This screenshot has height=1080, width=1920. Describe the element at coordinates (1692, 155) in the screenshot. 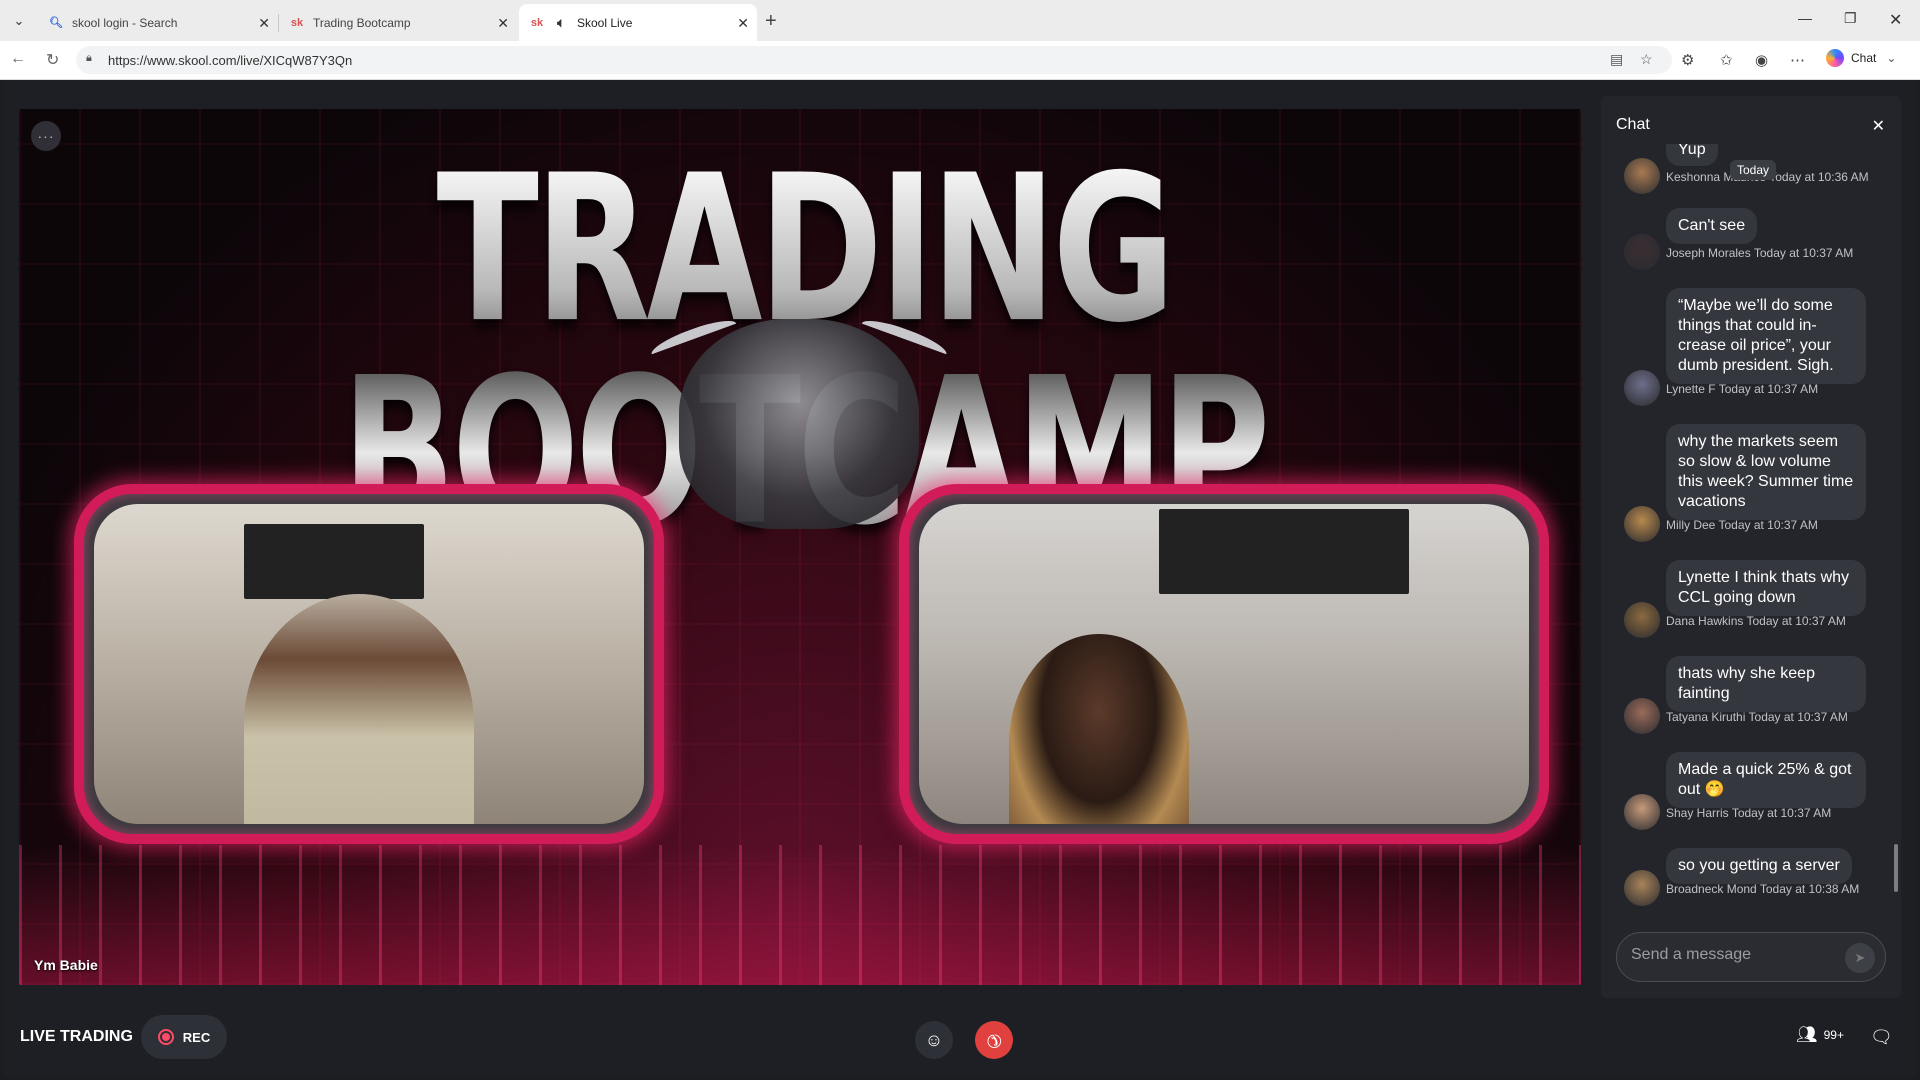

I see `chat-bubble: Yup` at that location.